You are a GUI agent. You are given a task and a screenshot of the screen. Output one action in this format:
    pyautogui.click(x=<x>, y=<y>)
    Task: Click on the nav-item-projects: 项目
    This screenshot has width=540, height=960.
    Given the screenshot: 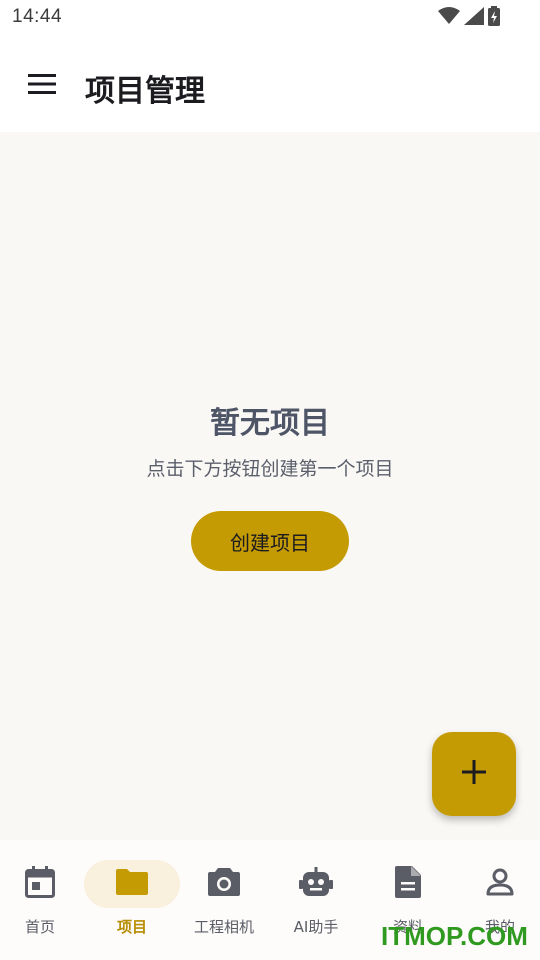 What is the action you would take?
    pyautogui.click(x=132, y=900)
    